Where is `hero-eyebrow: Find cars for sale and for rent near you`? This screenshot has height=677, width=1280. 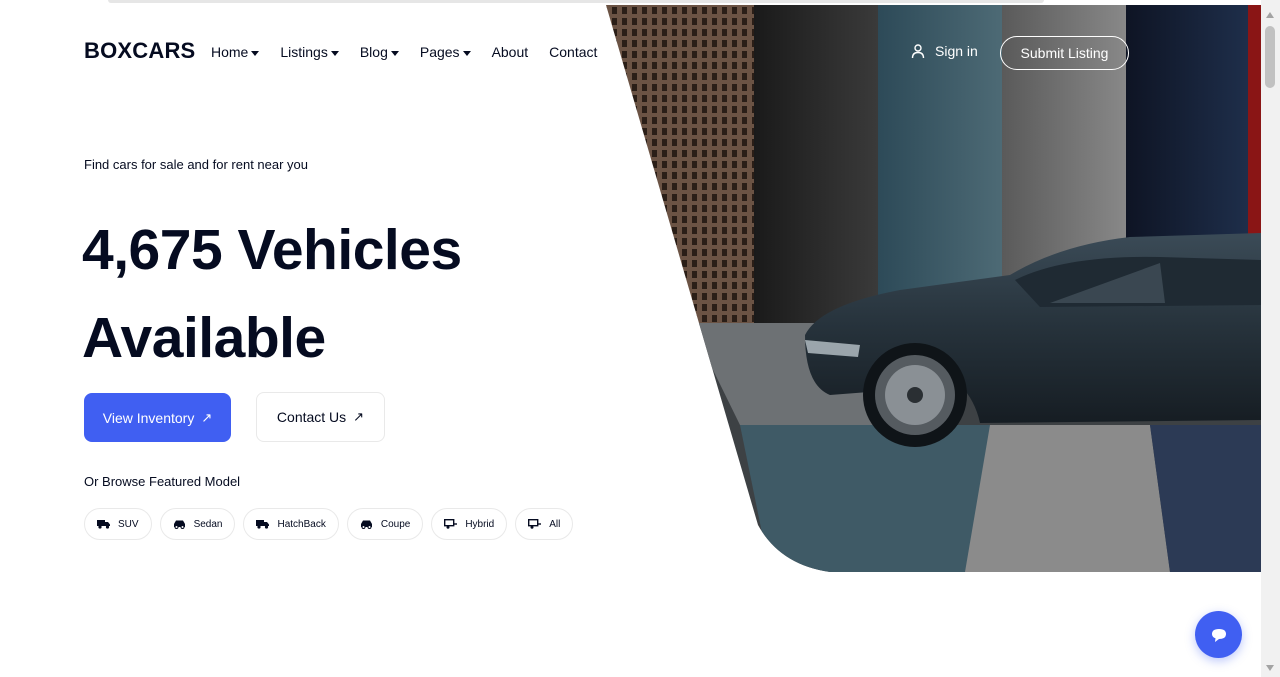 hero-eyebrow: Find cars for sale and for rent near you is located at coordinates (196, 164).